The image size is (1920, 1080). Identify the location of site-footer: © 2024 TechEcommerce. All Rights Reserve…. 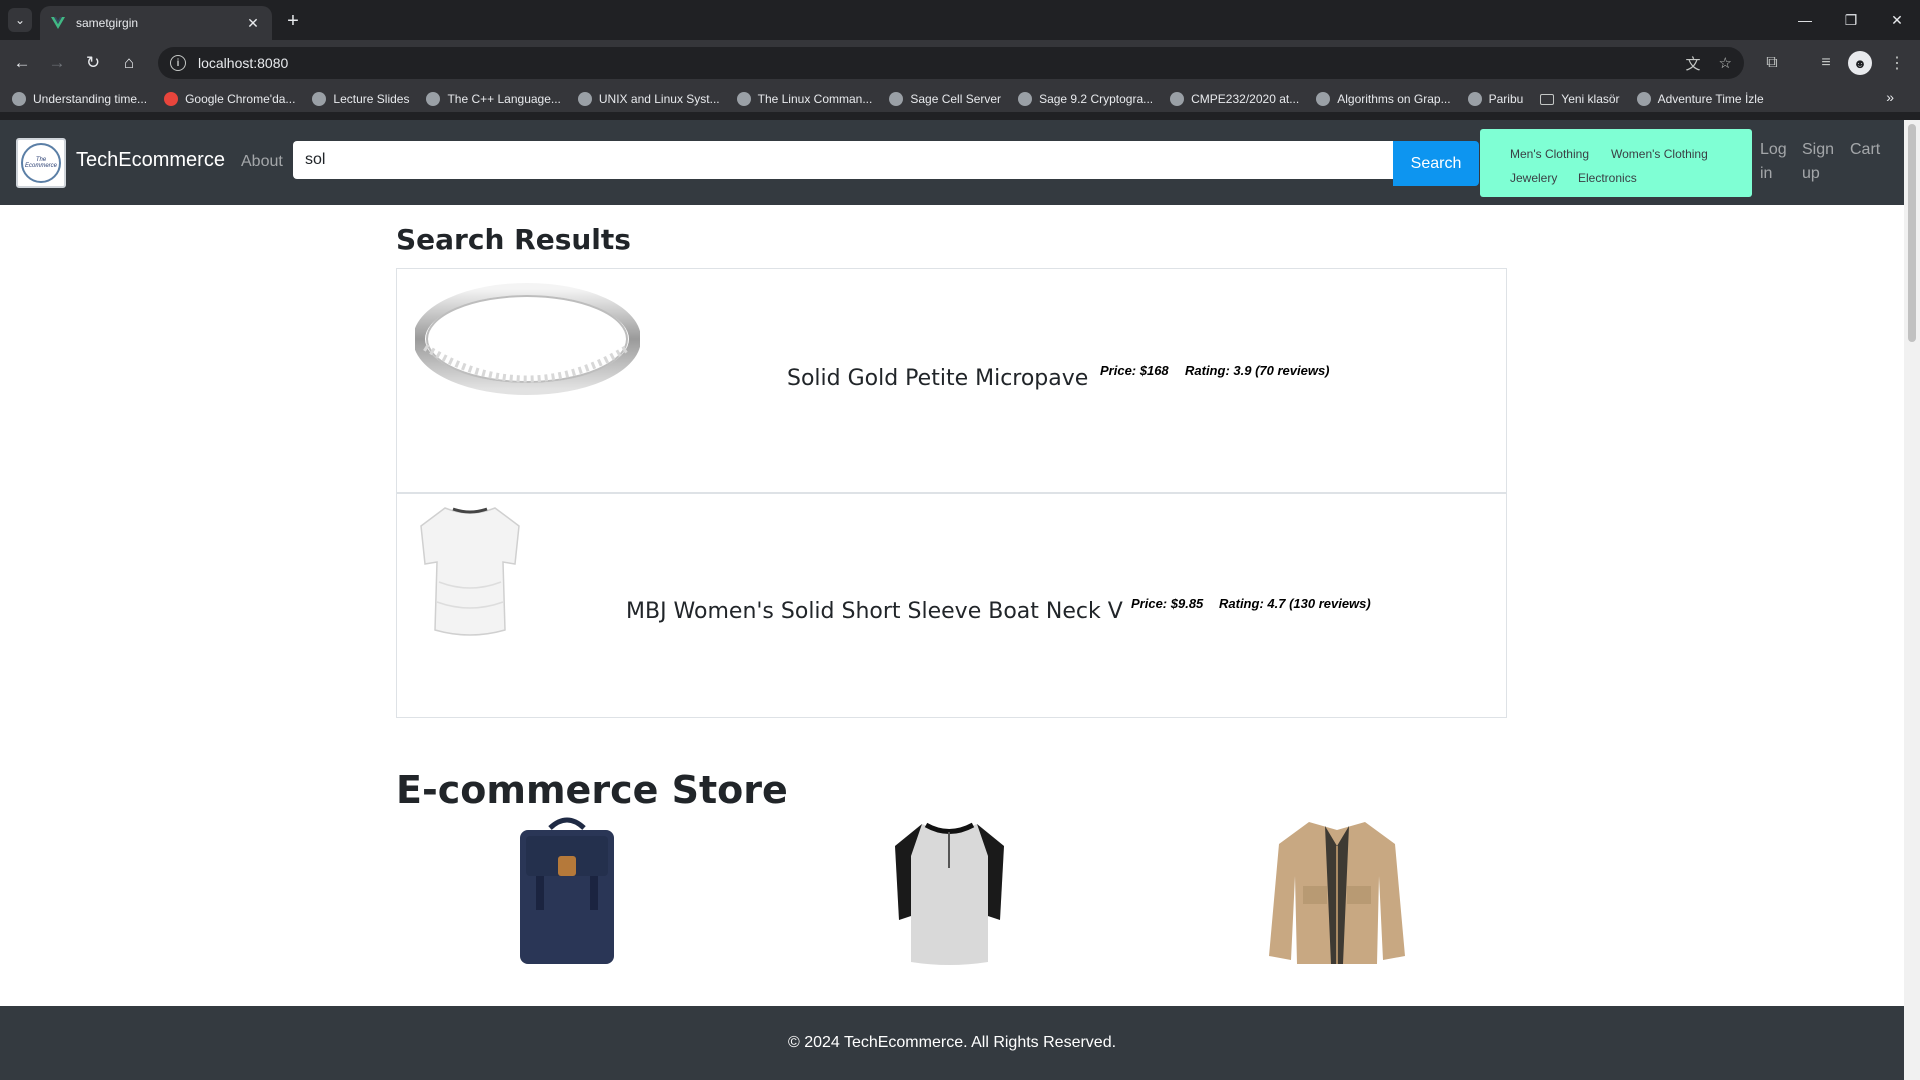
(952, 1043).